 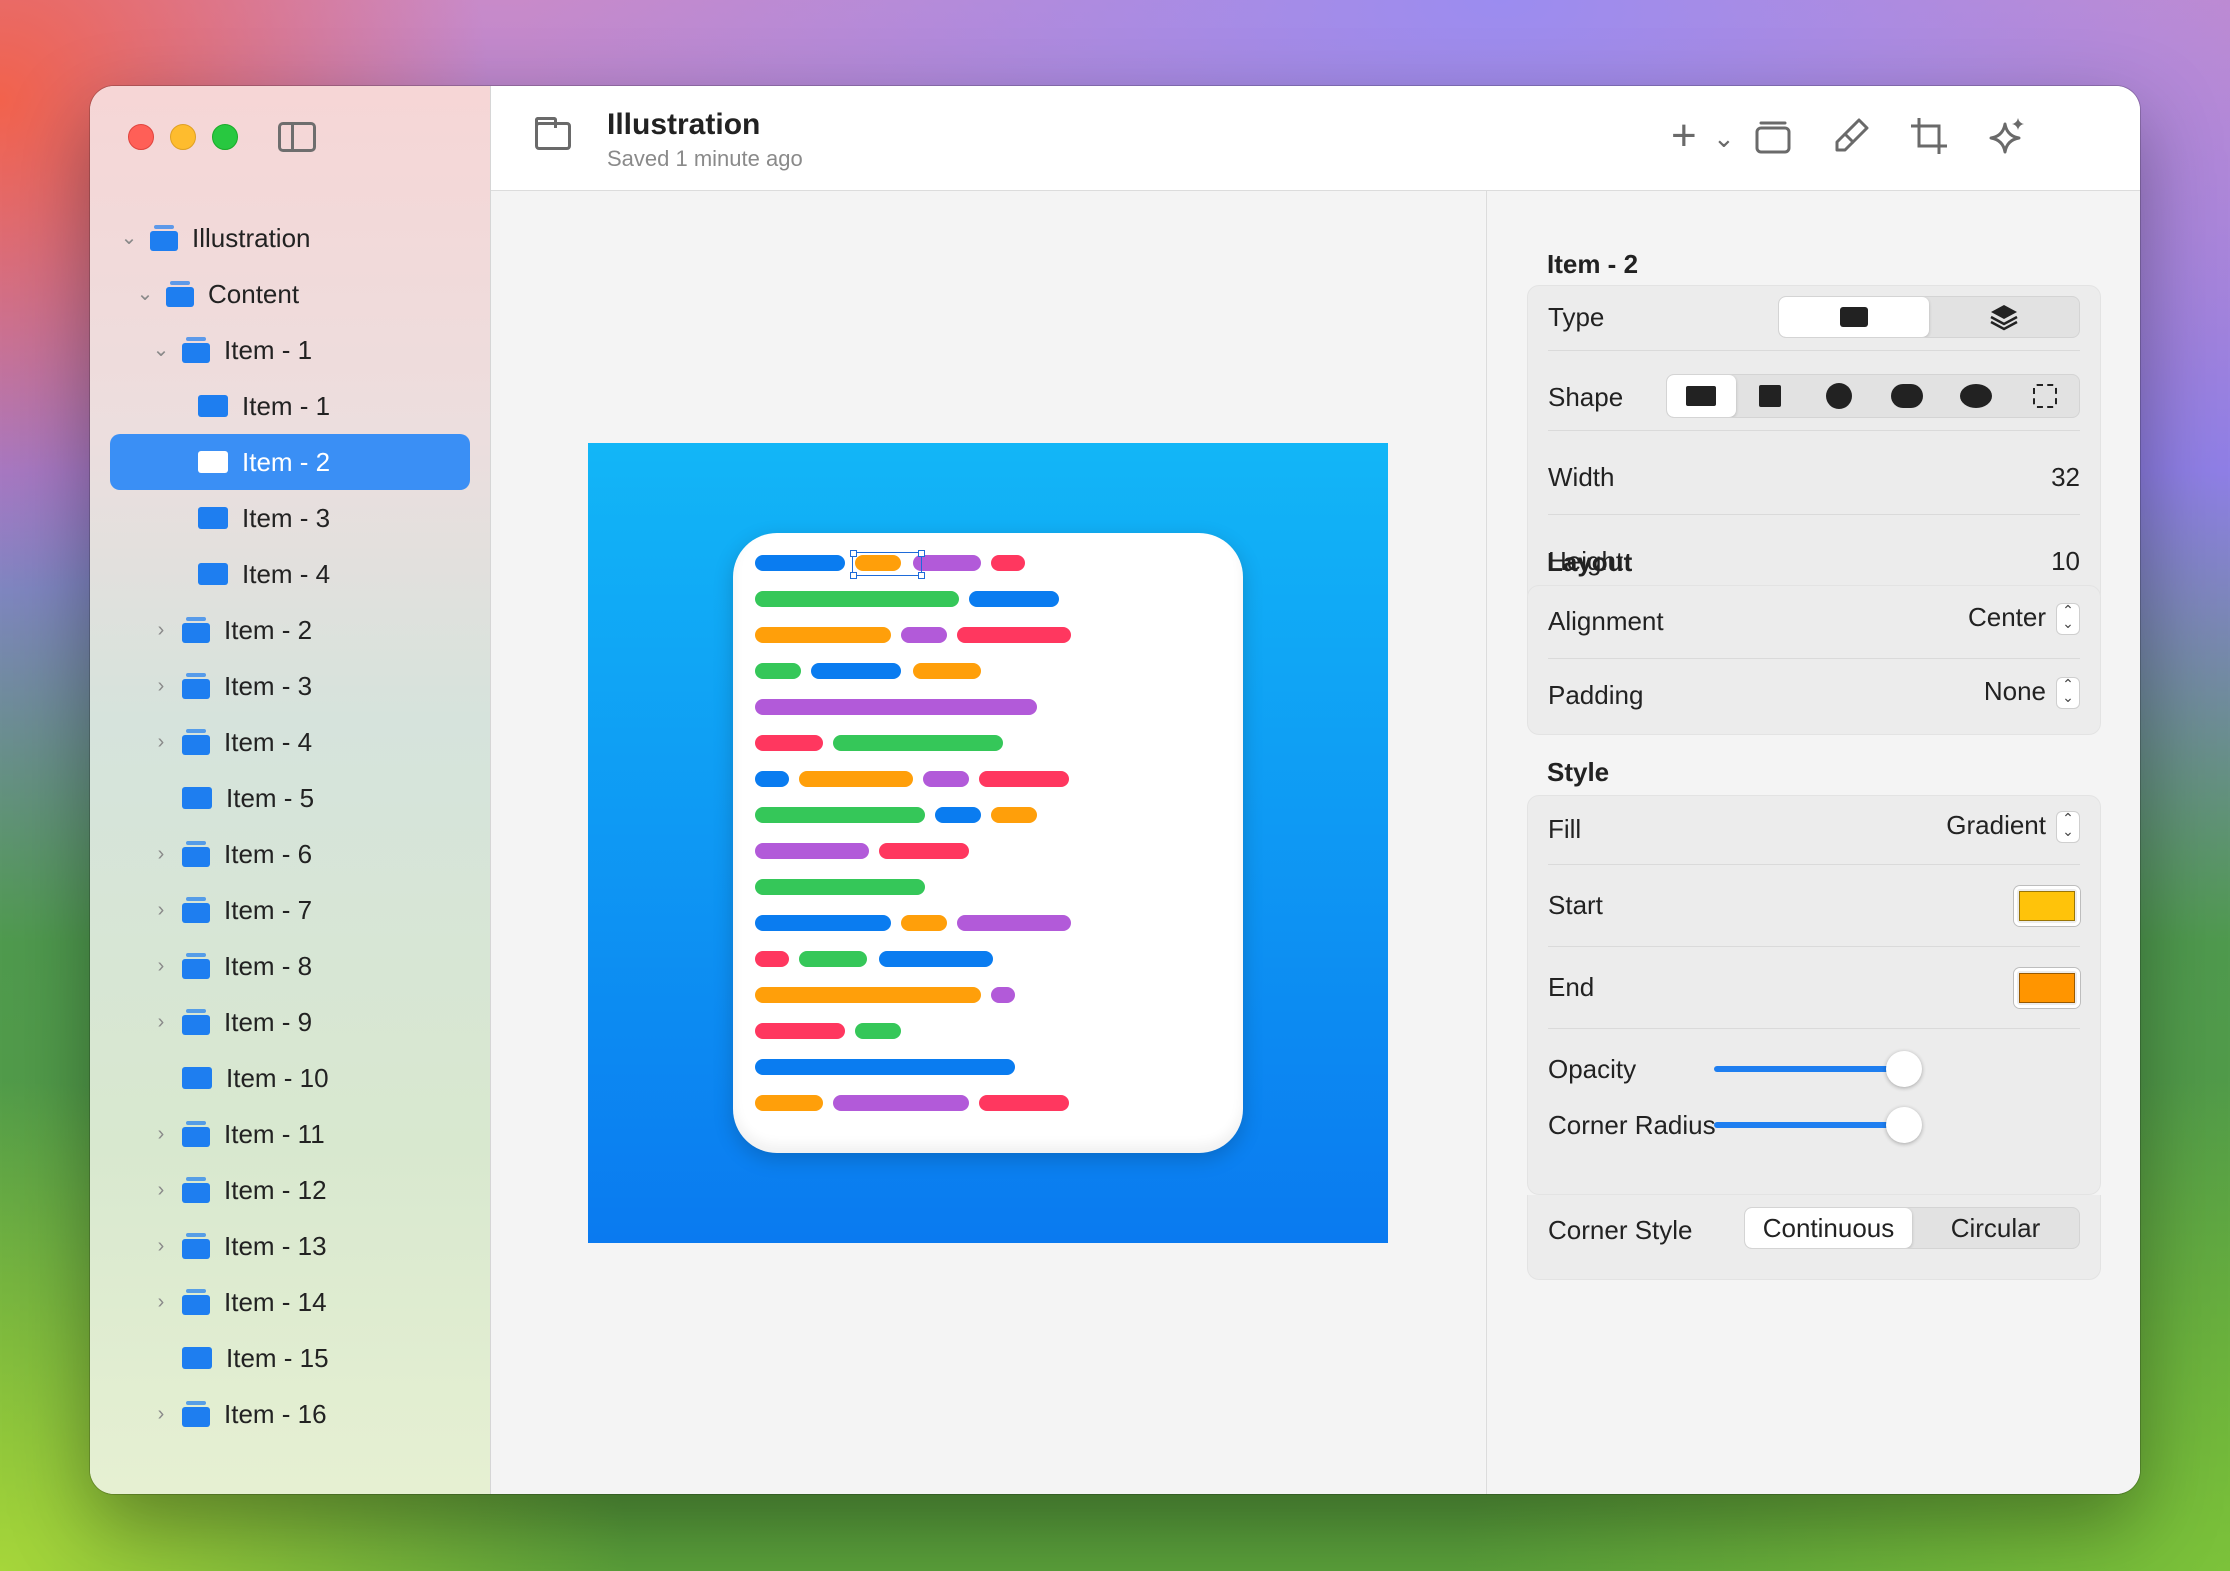 What do you see at coordinates (290, 686) in the screenshot?
I see `layer-row: › Item - 3` at bounding box center [290, 686].